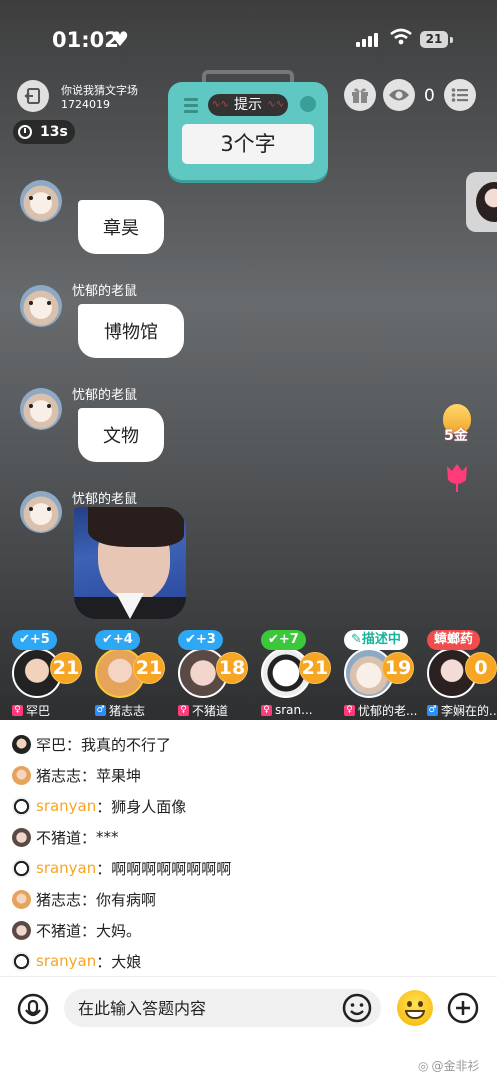 This screenshot has width=497, height=1081. Describe the element at coordinates (434, 39) in the screenshot. I see `battery-indicator: 21` at that location.